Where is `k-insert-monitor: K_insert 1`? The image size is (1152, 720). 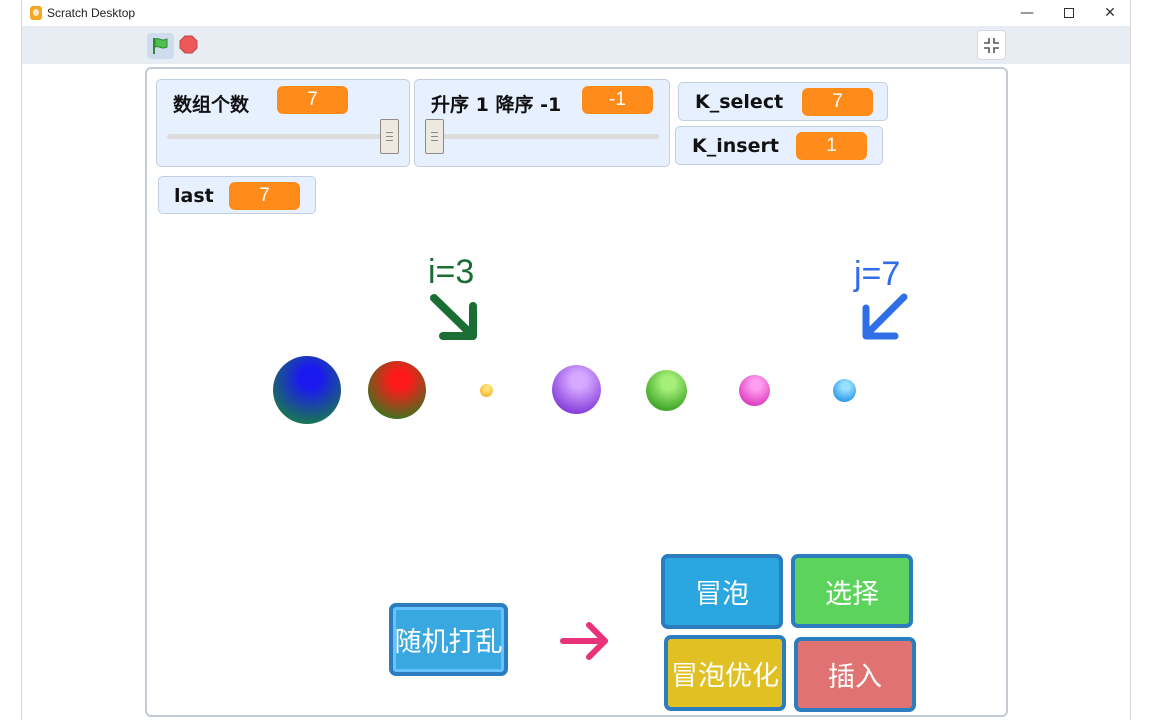
k-insert-monitor: K_insert 1 is located at coordinates (779, 145).